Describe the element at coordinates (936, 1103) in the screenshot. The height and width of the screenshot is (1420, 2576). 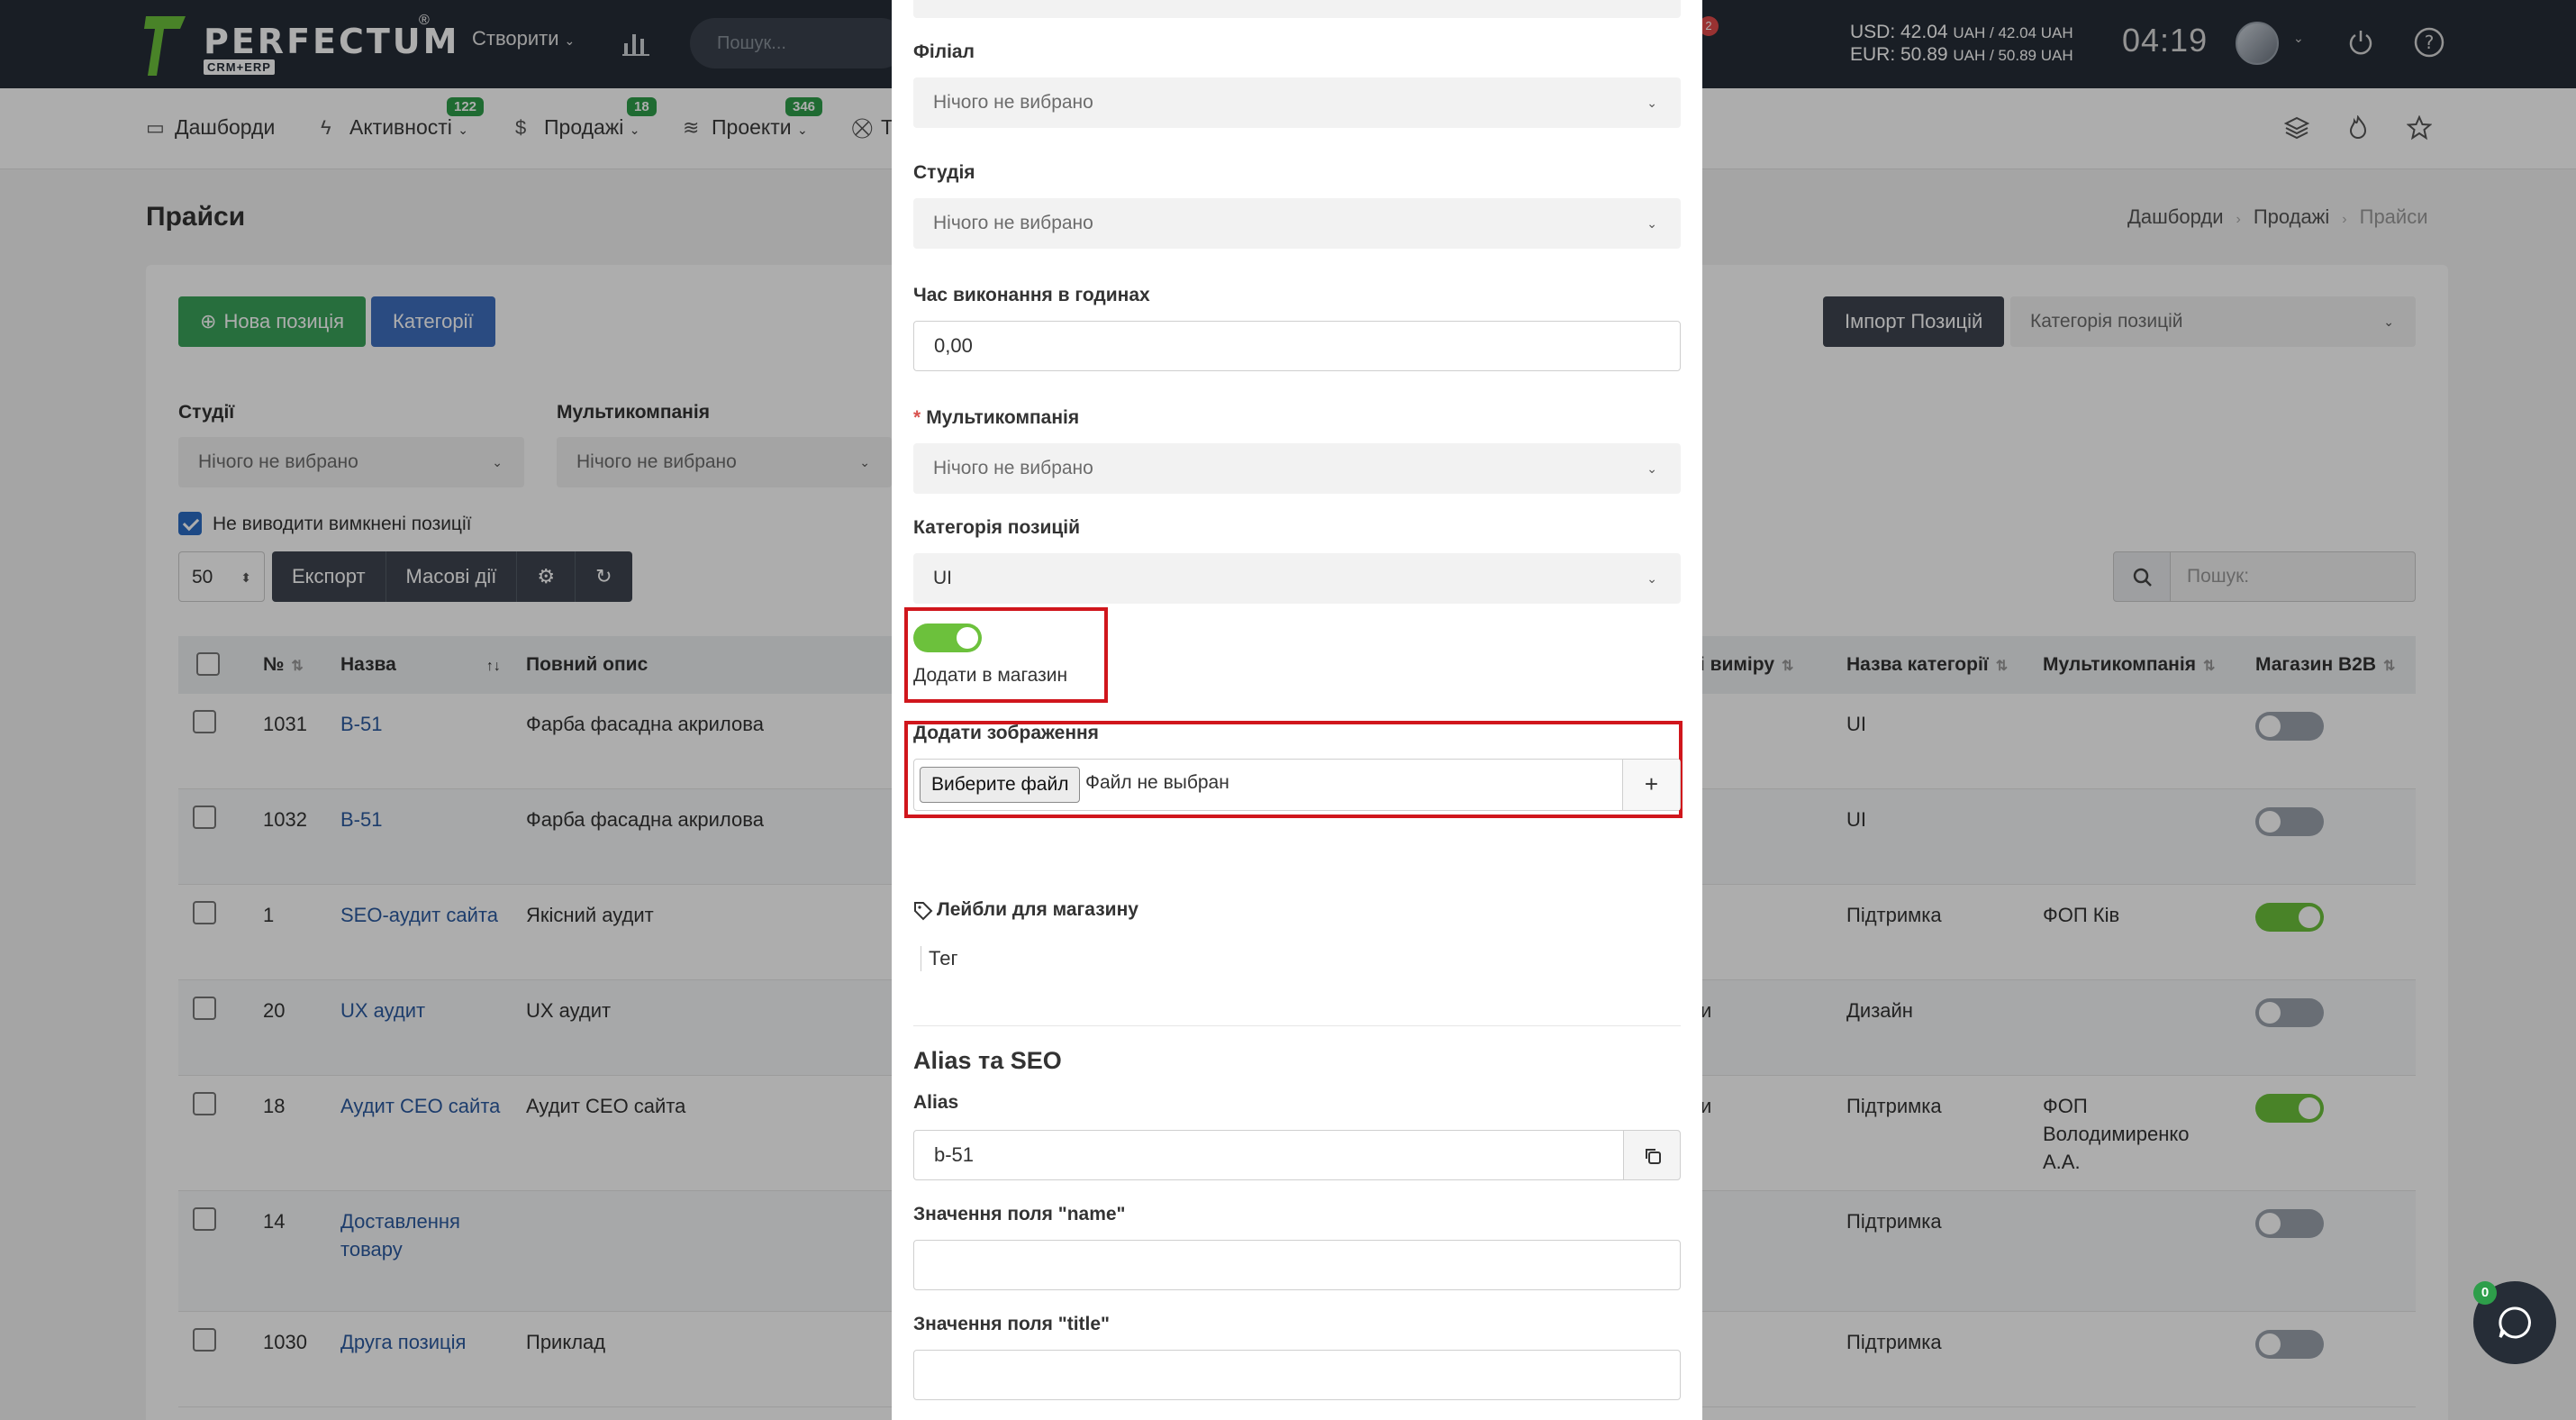
I see `alias-label: Alias` at that location.